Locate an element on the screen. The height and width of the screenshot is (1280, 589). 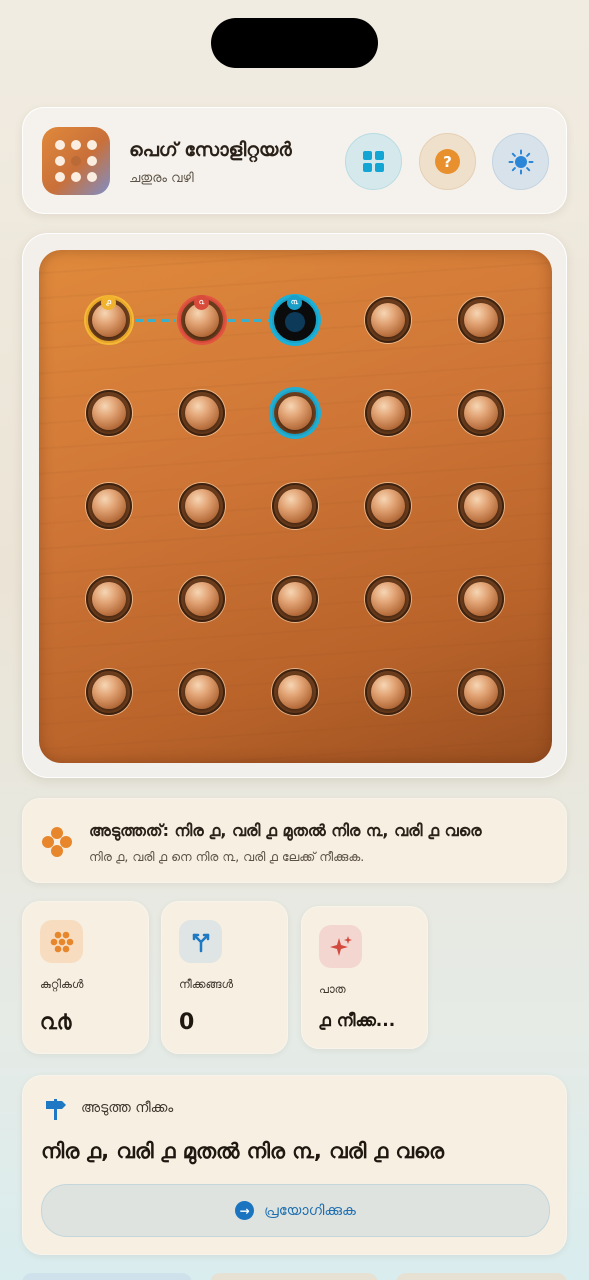
stat-moves: നീക്കങ്ങൾ 0 is located at coordinates (224, 977).